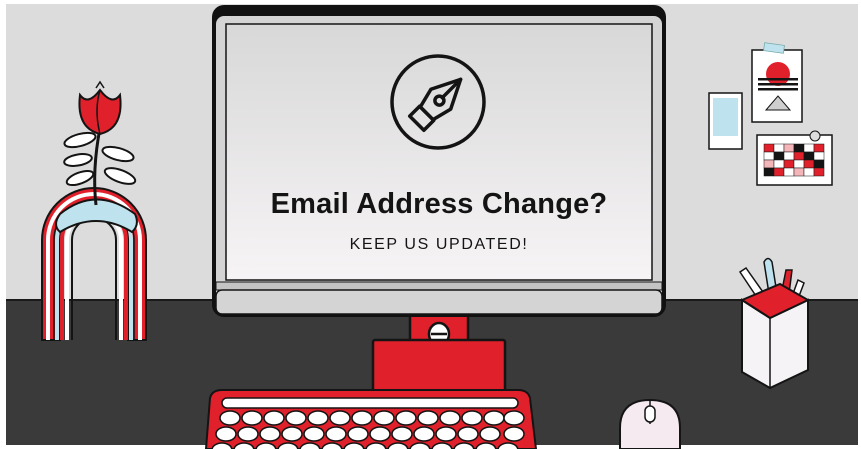 The image size is (861, 449). Describe the element at coordinates (650, 423) in the screenshot. I see `computer-mouse` at that location.